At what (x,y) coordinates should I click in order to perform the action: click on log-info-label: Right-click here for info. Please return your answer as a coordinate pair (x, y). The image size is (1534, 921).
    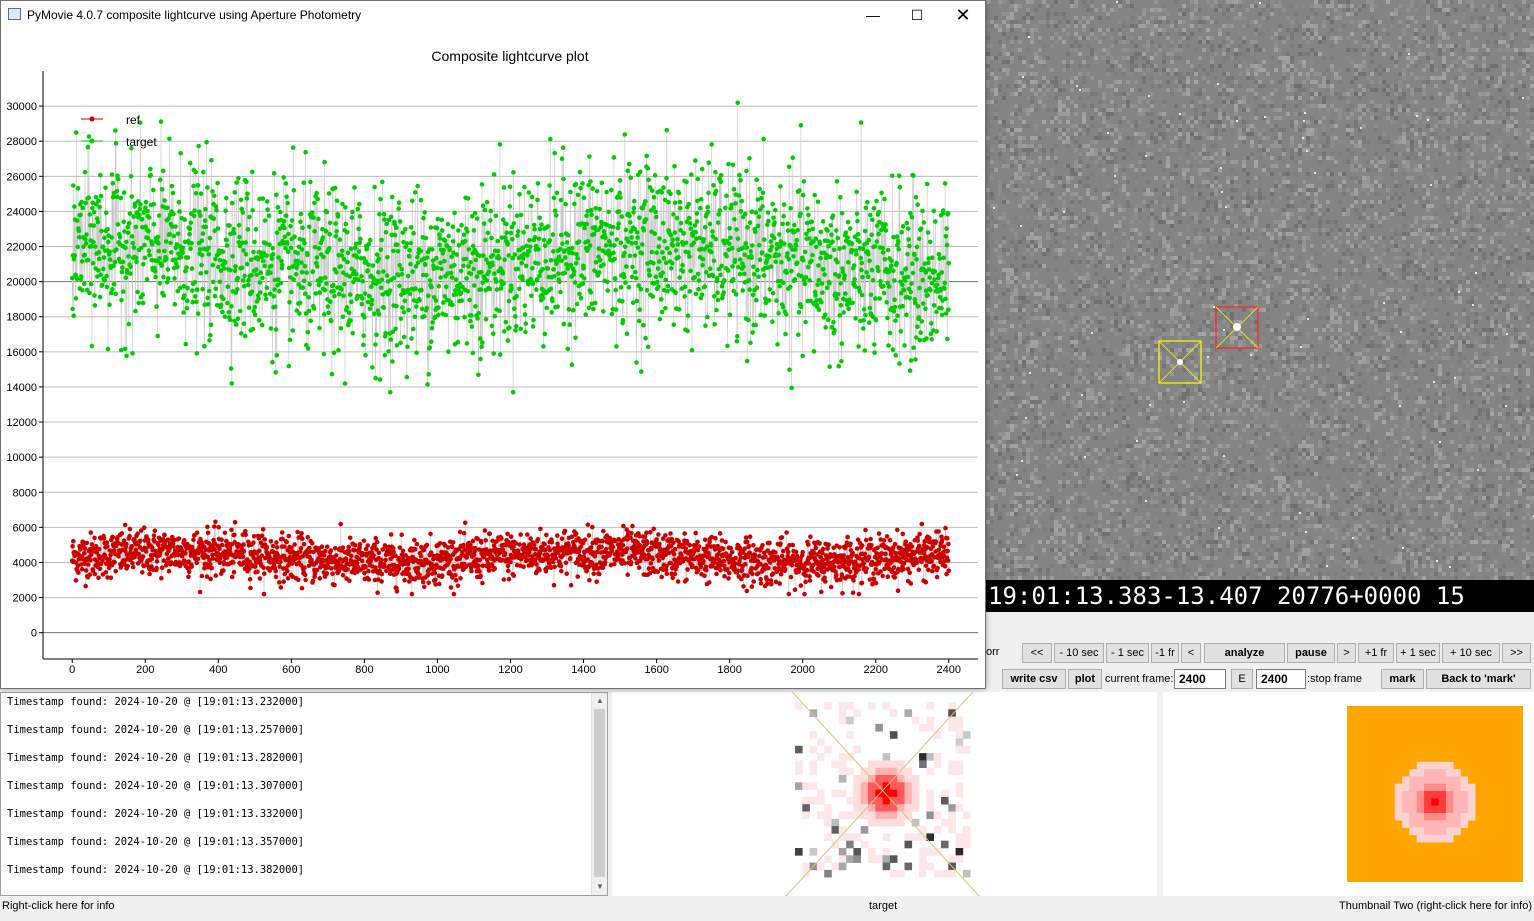
    Looking at the image, I should click on (58, 906).